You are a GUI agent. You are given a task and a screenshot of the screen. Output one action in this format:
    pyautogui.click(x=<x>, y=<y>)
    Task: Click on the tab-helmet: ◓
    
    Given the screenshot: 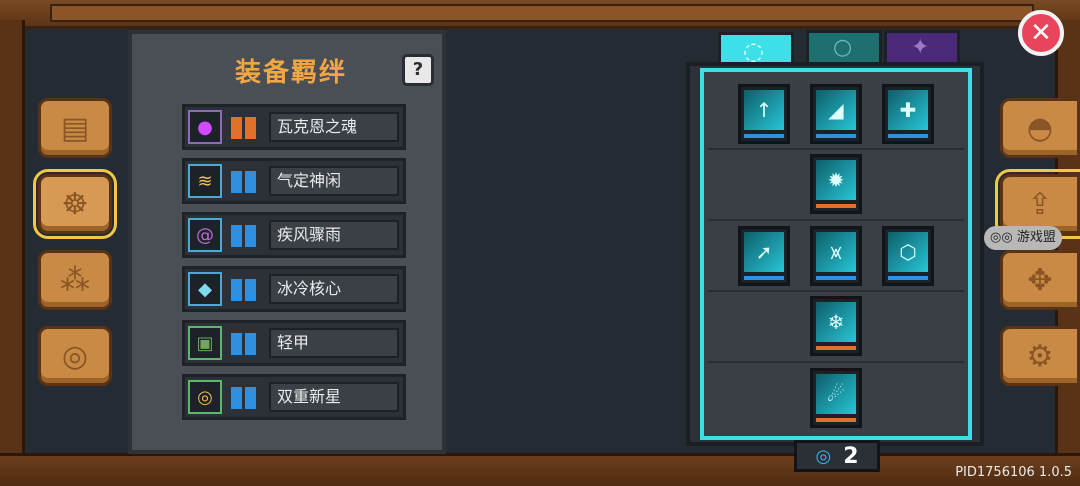 What is the action you would take?
    pyautogui.click(x=1040, y=128)
    